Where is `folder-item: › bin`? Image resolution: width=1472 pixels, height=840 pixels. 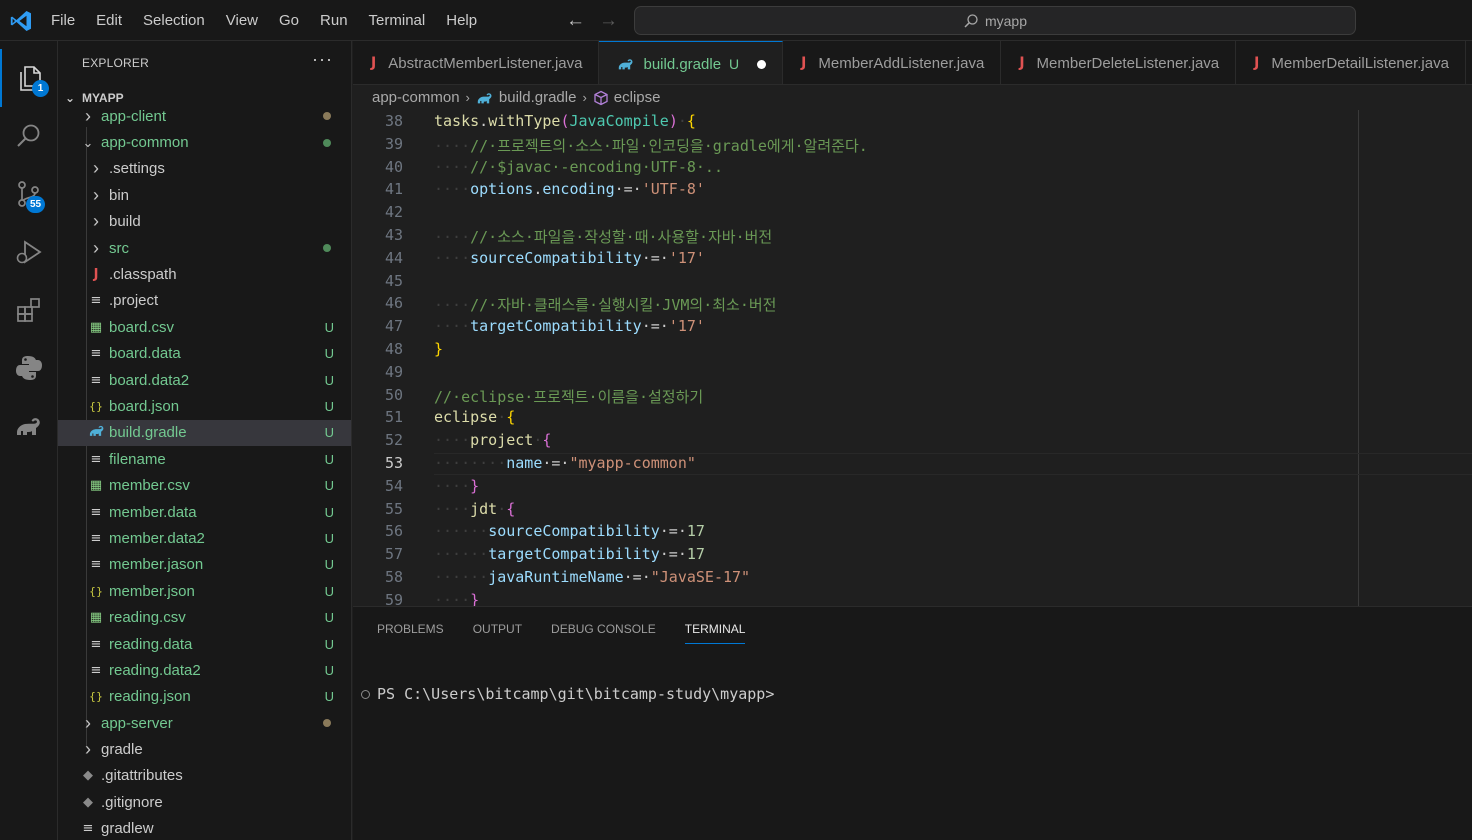 folder-item: › bin is located at coordinates (204, 195).